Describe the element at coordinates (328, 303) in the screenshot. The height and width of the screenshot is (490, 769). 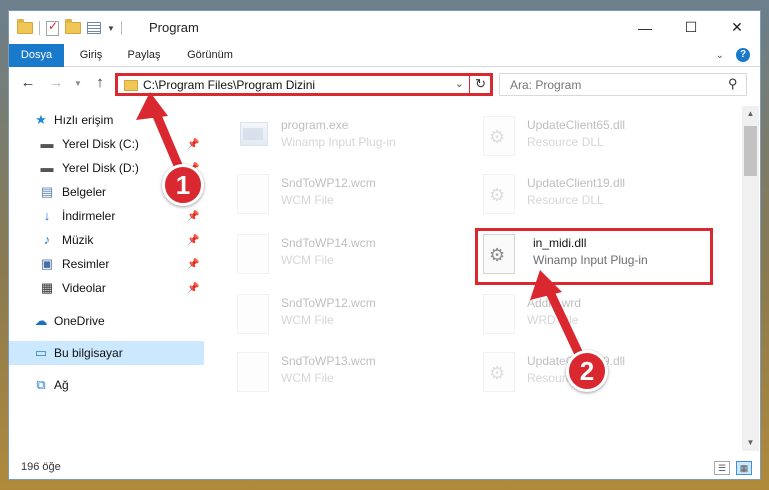
I see `file-name: SndToWP12.wcm` at that location.